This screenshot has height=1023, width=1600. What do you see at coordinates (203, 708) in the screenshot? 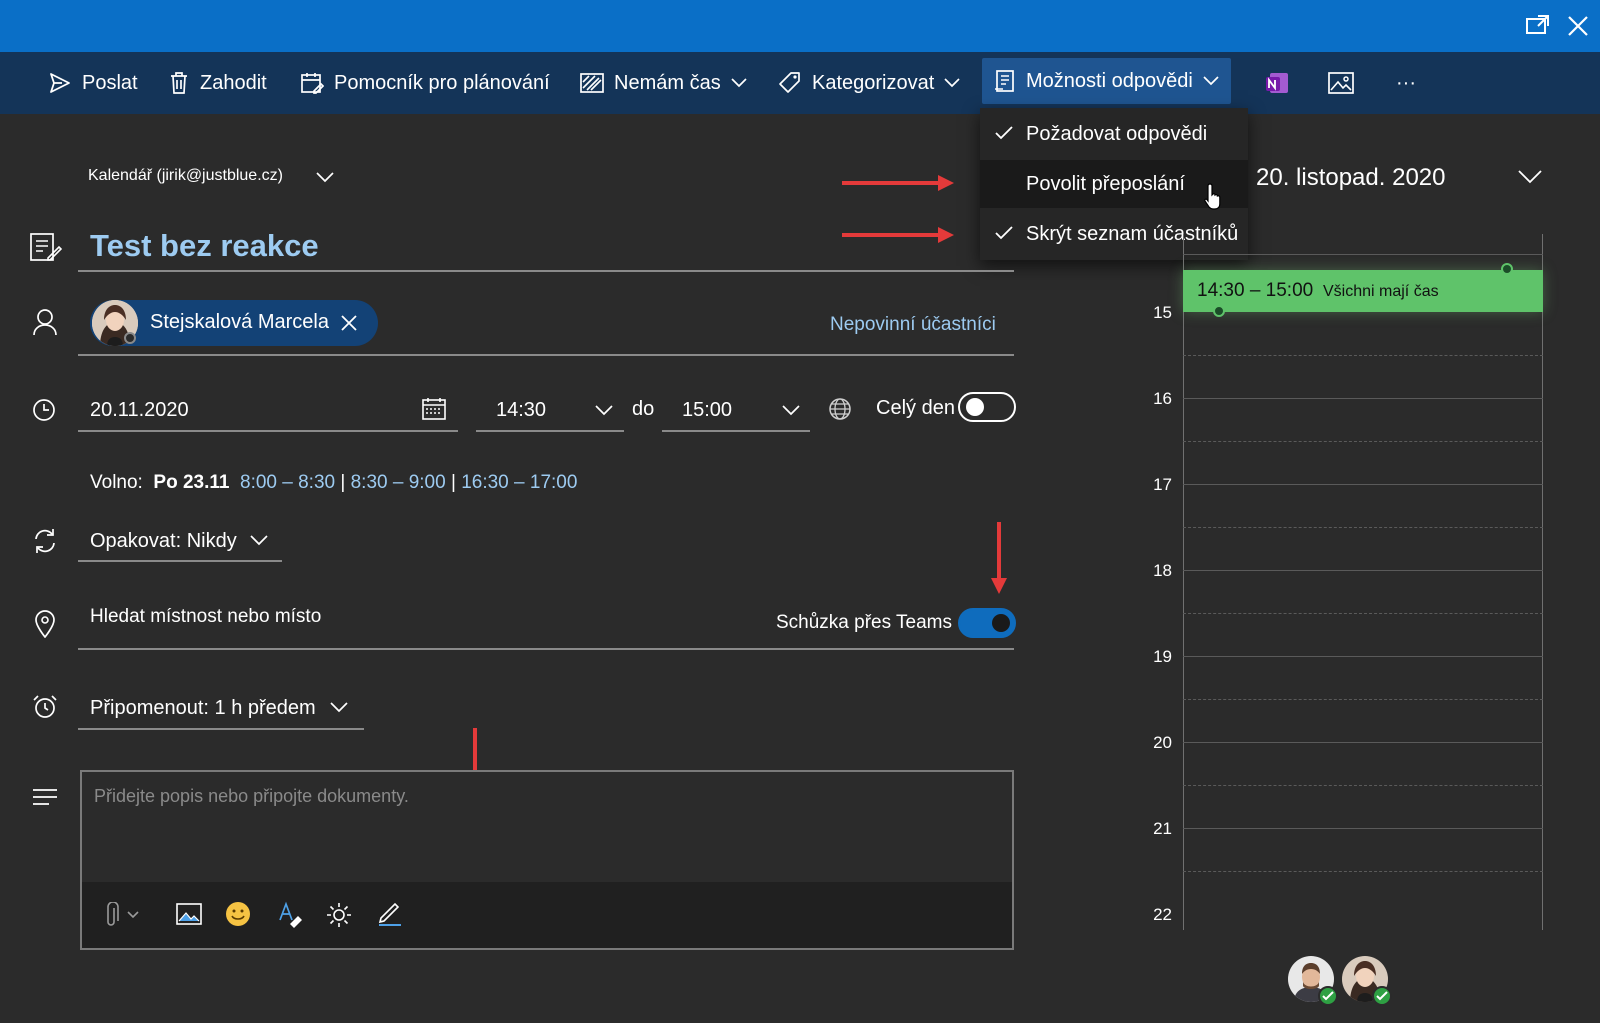
I see `reminder-select: Připomenout: 1 h předem` at bounding box center [203, 708].